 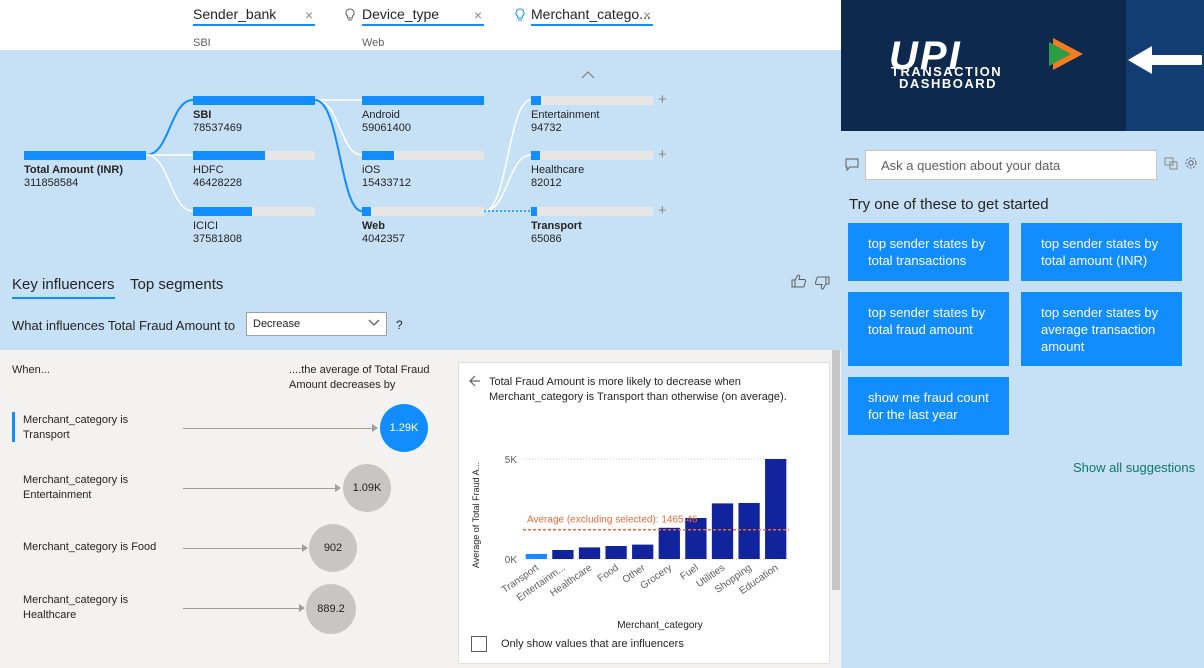 What do you see at coordinates (423, 27) in the screenshot?
I see `level-device-type: Device_type Web` at bounding box center [423, 27].